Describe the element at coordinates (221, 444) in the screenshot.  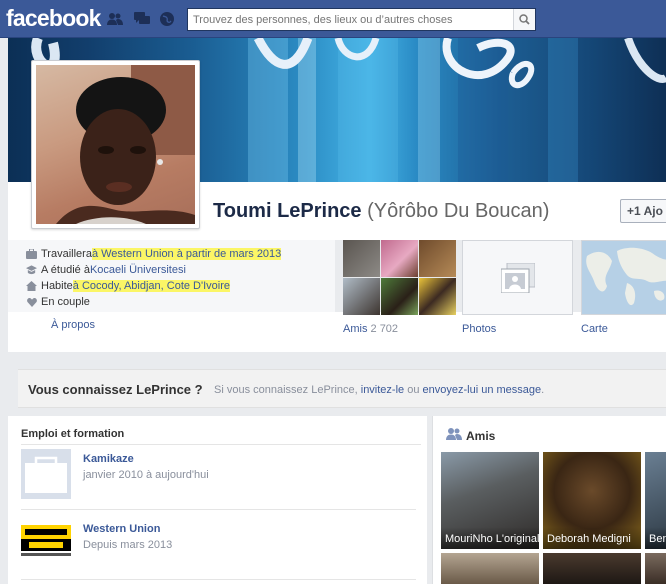
I see `section-divider` at that location.